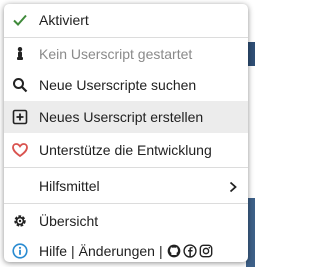 This screenshot has width=320, height=267. What do you see at coordinates (116, 54) in the screenshot?
I see `menu-item-label: Kein Userscript gestartet` at bounding box center [116, 54].